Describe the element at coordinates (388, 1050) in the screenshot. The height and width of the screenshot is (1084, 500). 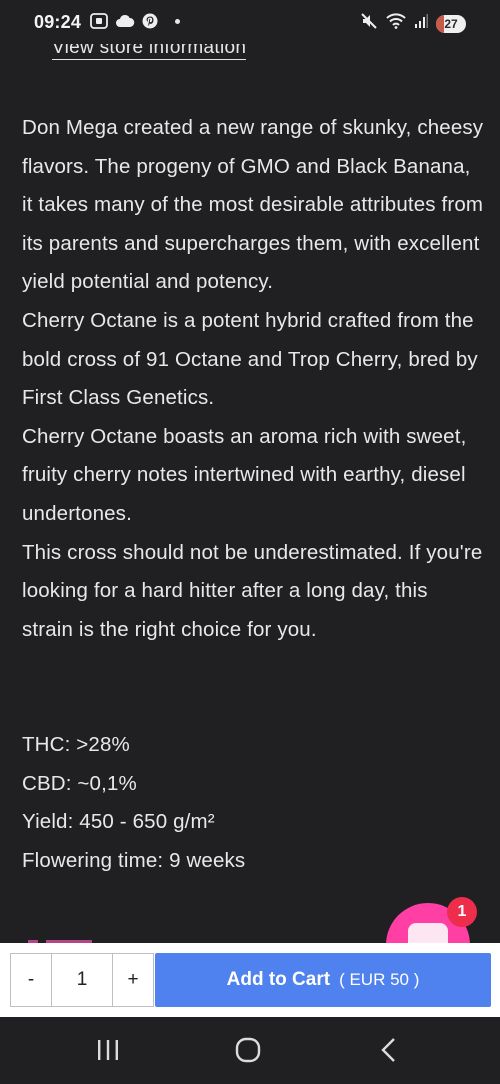
I see `back-icon` at that location.